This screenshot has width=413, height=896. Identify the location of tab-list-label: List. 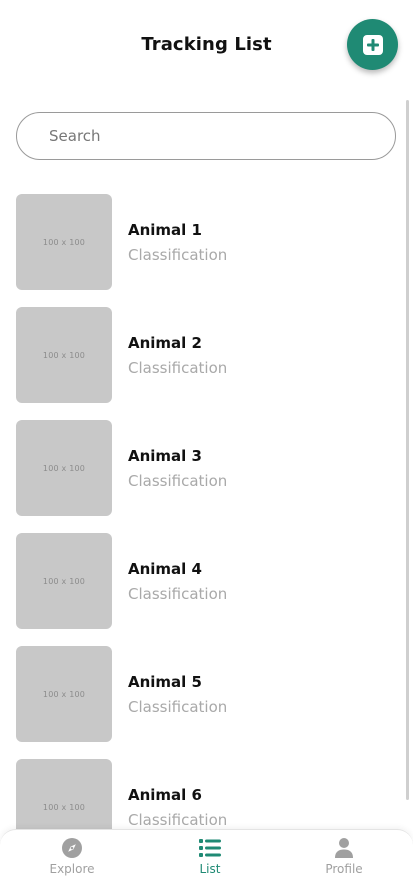
(210, 869).